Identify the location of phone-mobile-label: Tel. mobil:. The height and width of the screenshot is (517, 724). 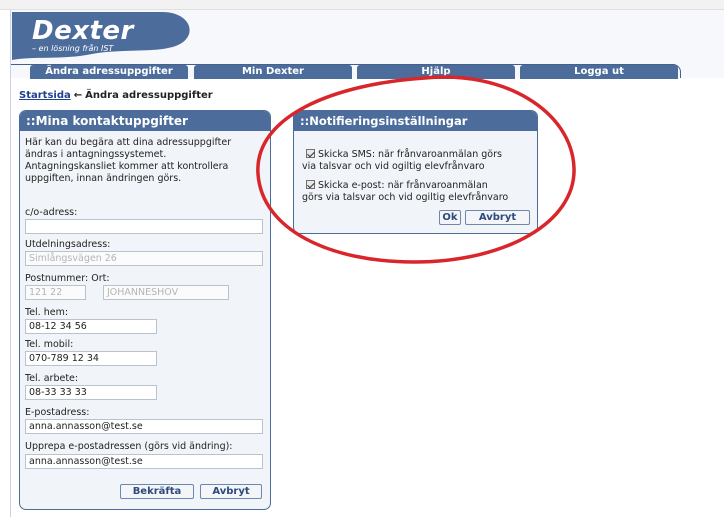
(49, 344).